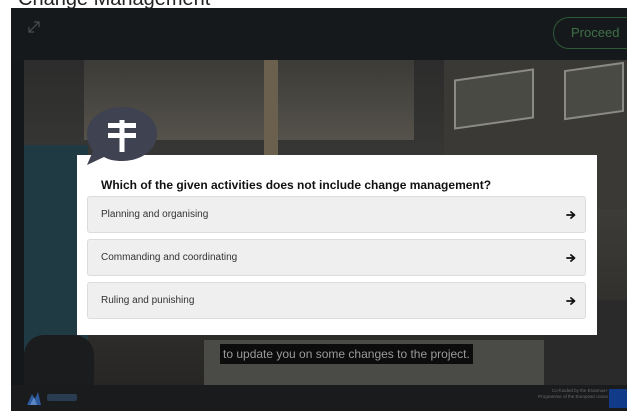 The image size is (627, 411). What do you see at coordinates (148, 300) in the screenshot?
I see `quiz-option-label: Ruling and punishing` at bounding box center [148, 300].